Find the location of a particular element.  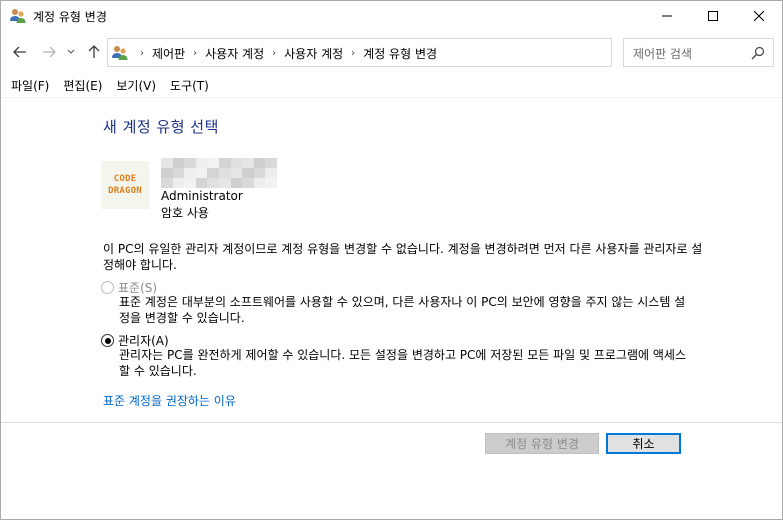

title-bar: 계정 유형 변경 is located at coordinates (391, 16).